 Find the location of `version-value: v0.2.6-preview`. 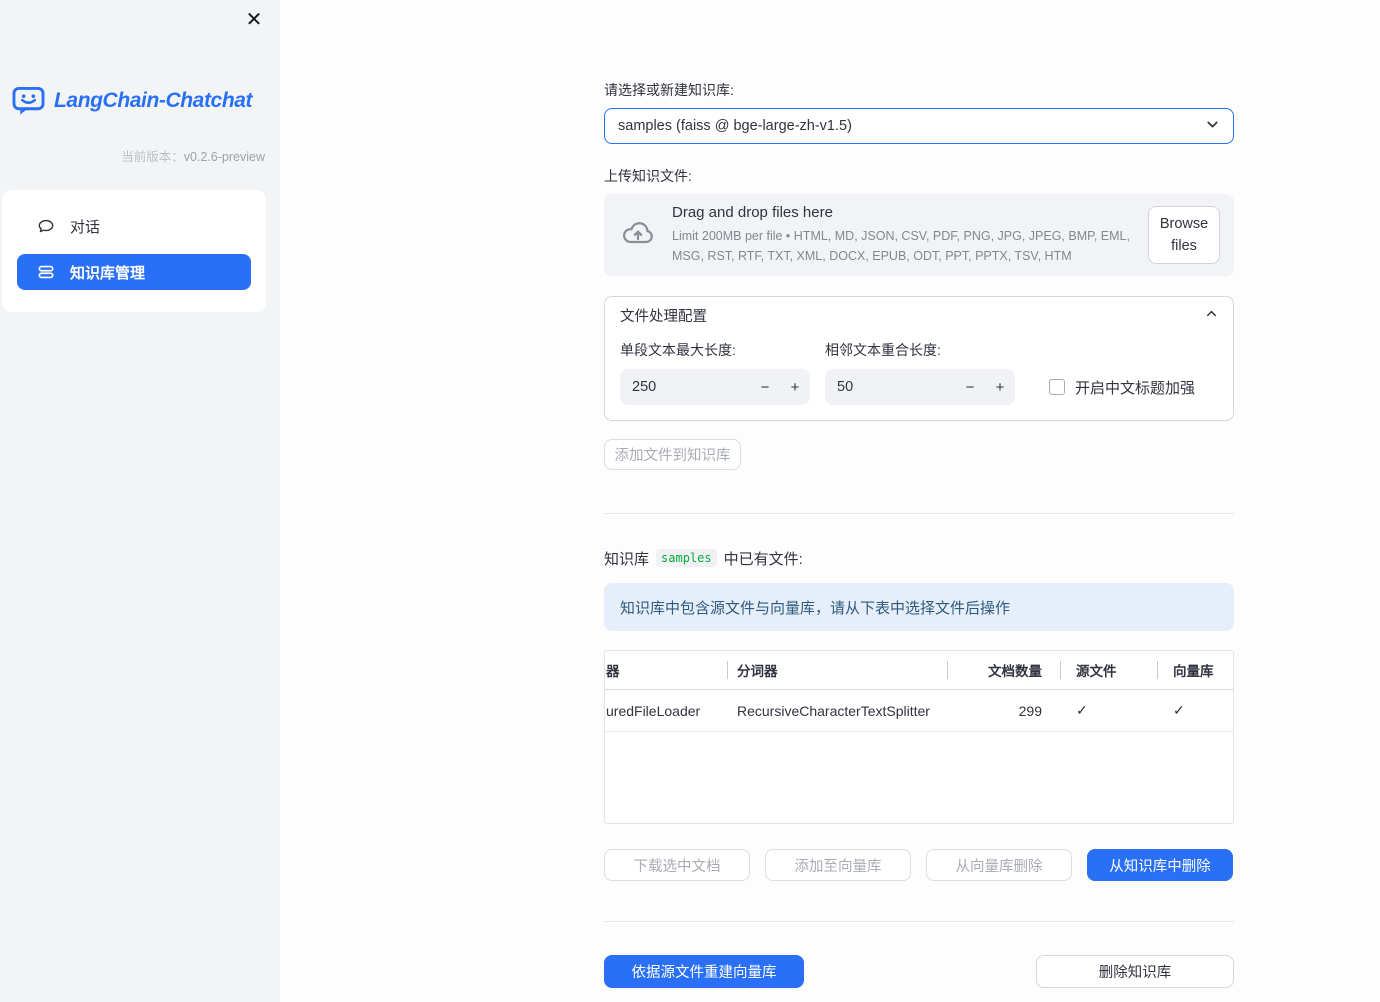

version-value: v0.2.6-preview is located at coordinates (224, 157).